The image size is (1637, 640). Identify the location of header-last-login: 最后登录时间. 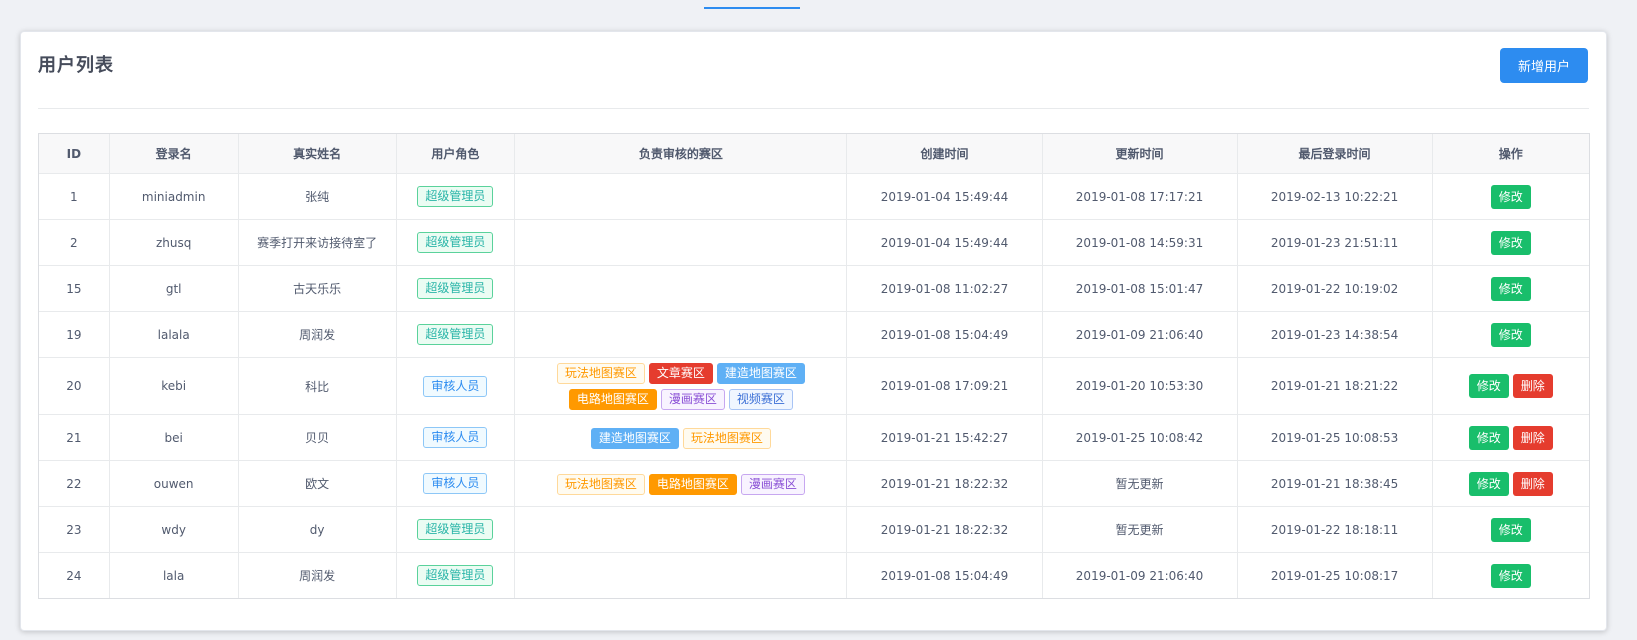
(1335, 154).